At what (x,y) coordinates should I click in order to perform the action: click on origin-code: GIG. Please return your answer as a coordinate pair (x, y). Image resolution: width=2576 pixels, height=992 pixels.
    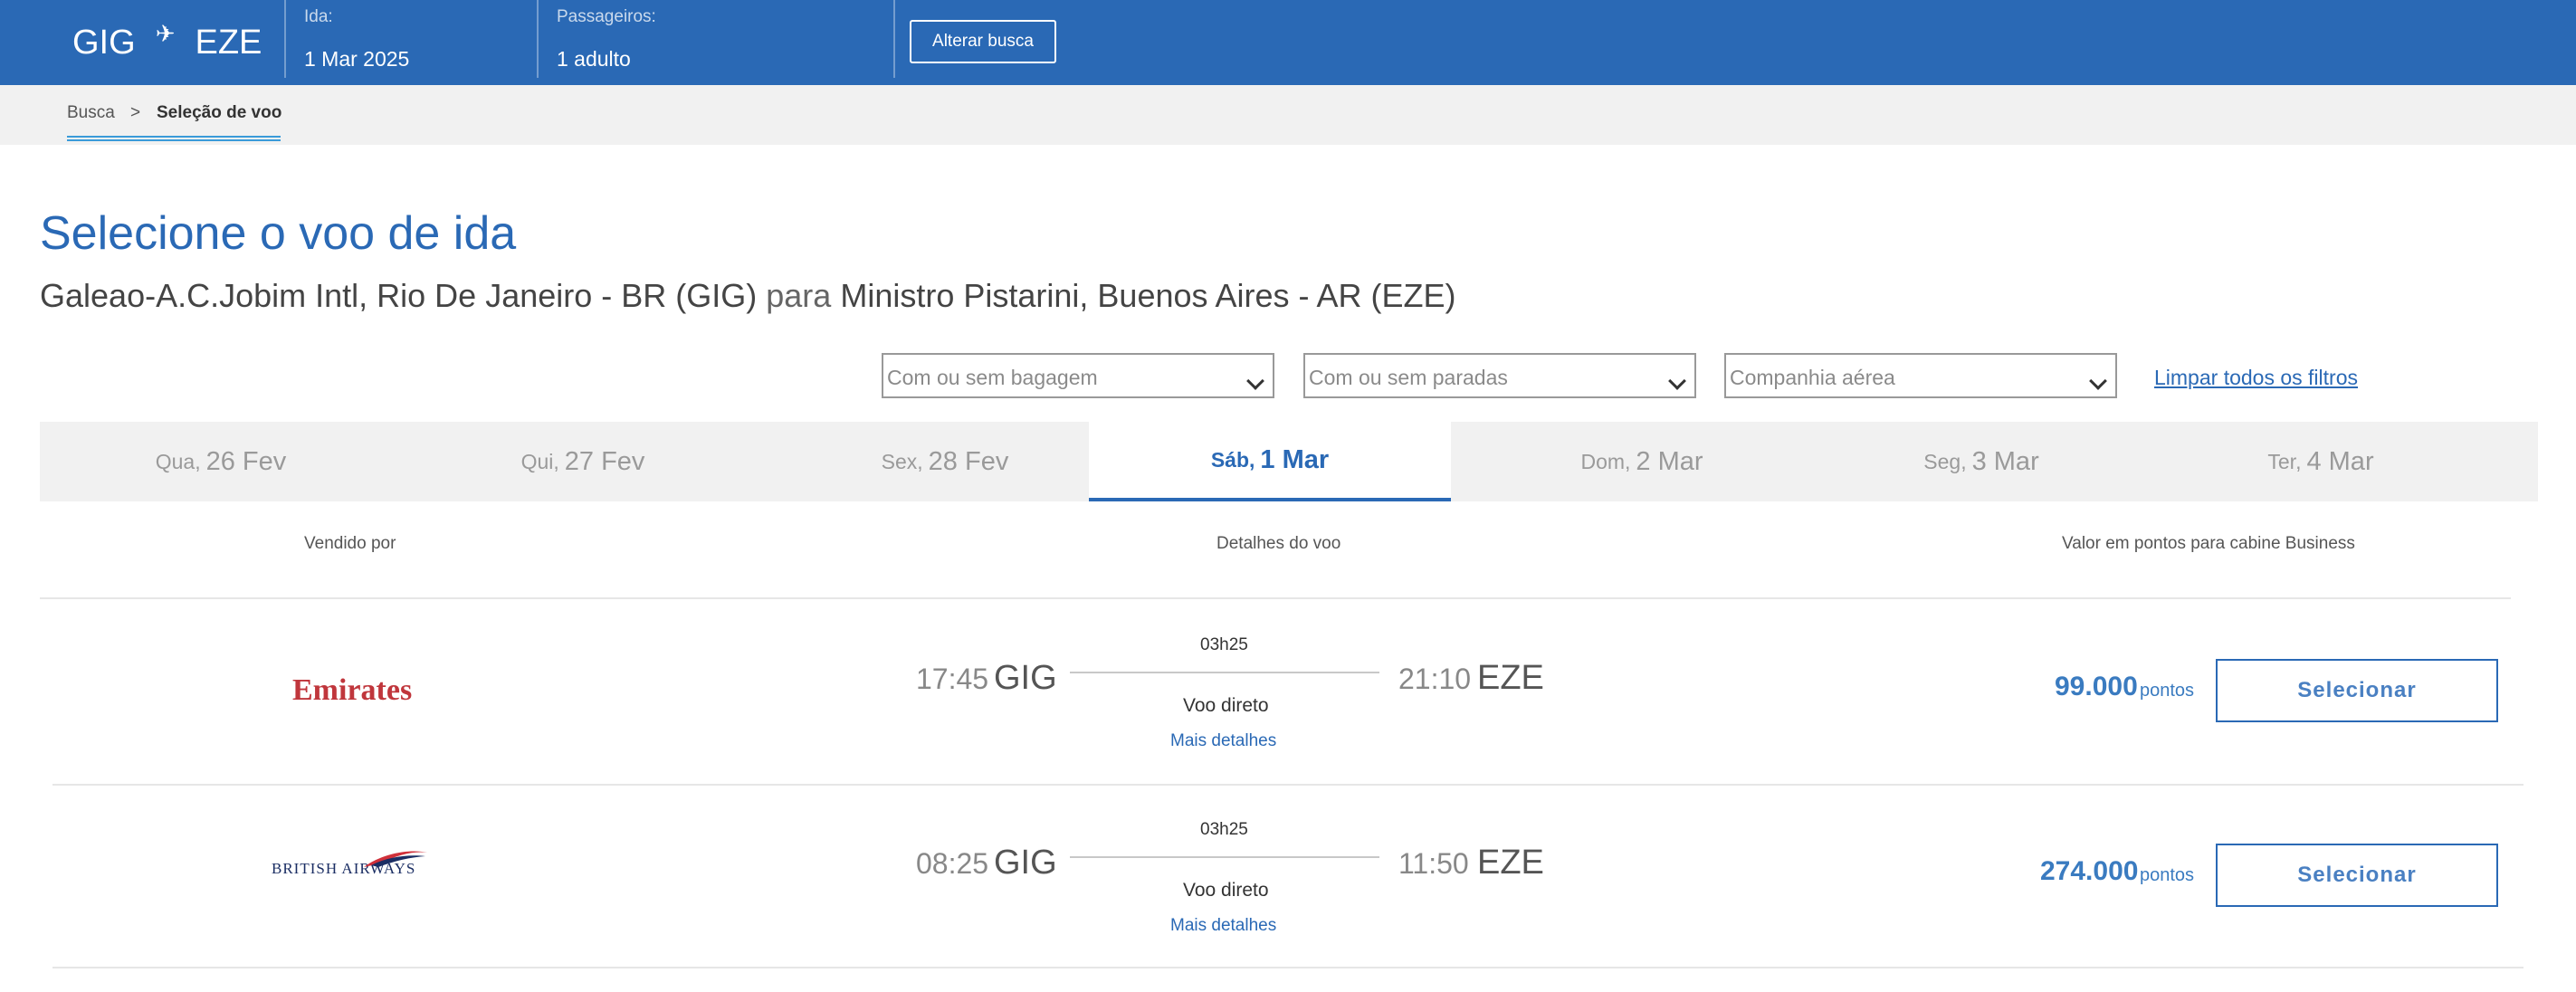
    Looking at the image, I should click on (104, 43).